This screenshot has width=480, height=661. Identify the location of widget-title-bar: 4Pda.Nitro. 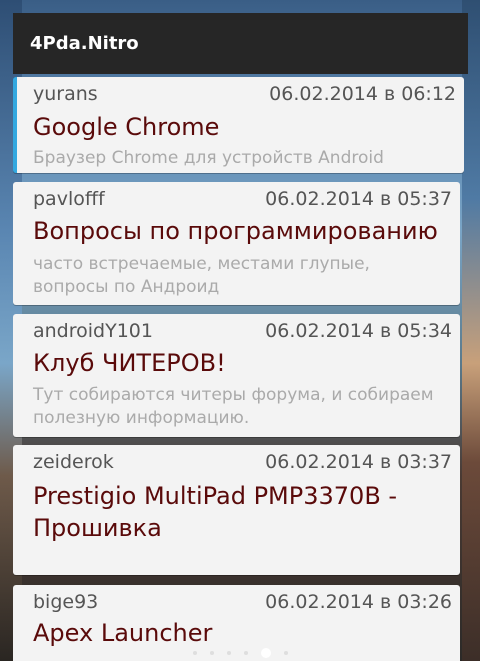
(240, 43).